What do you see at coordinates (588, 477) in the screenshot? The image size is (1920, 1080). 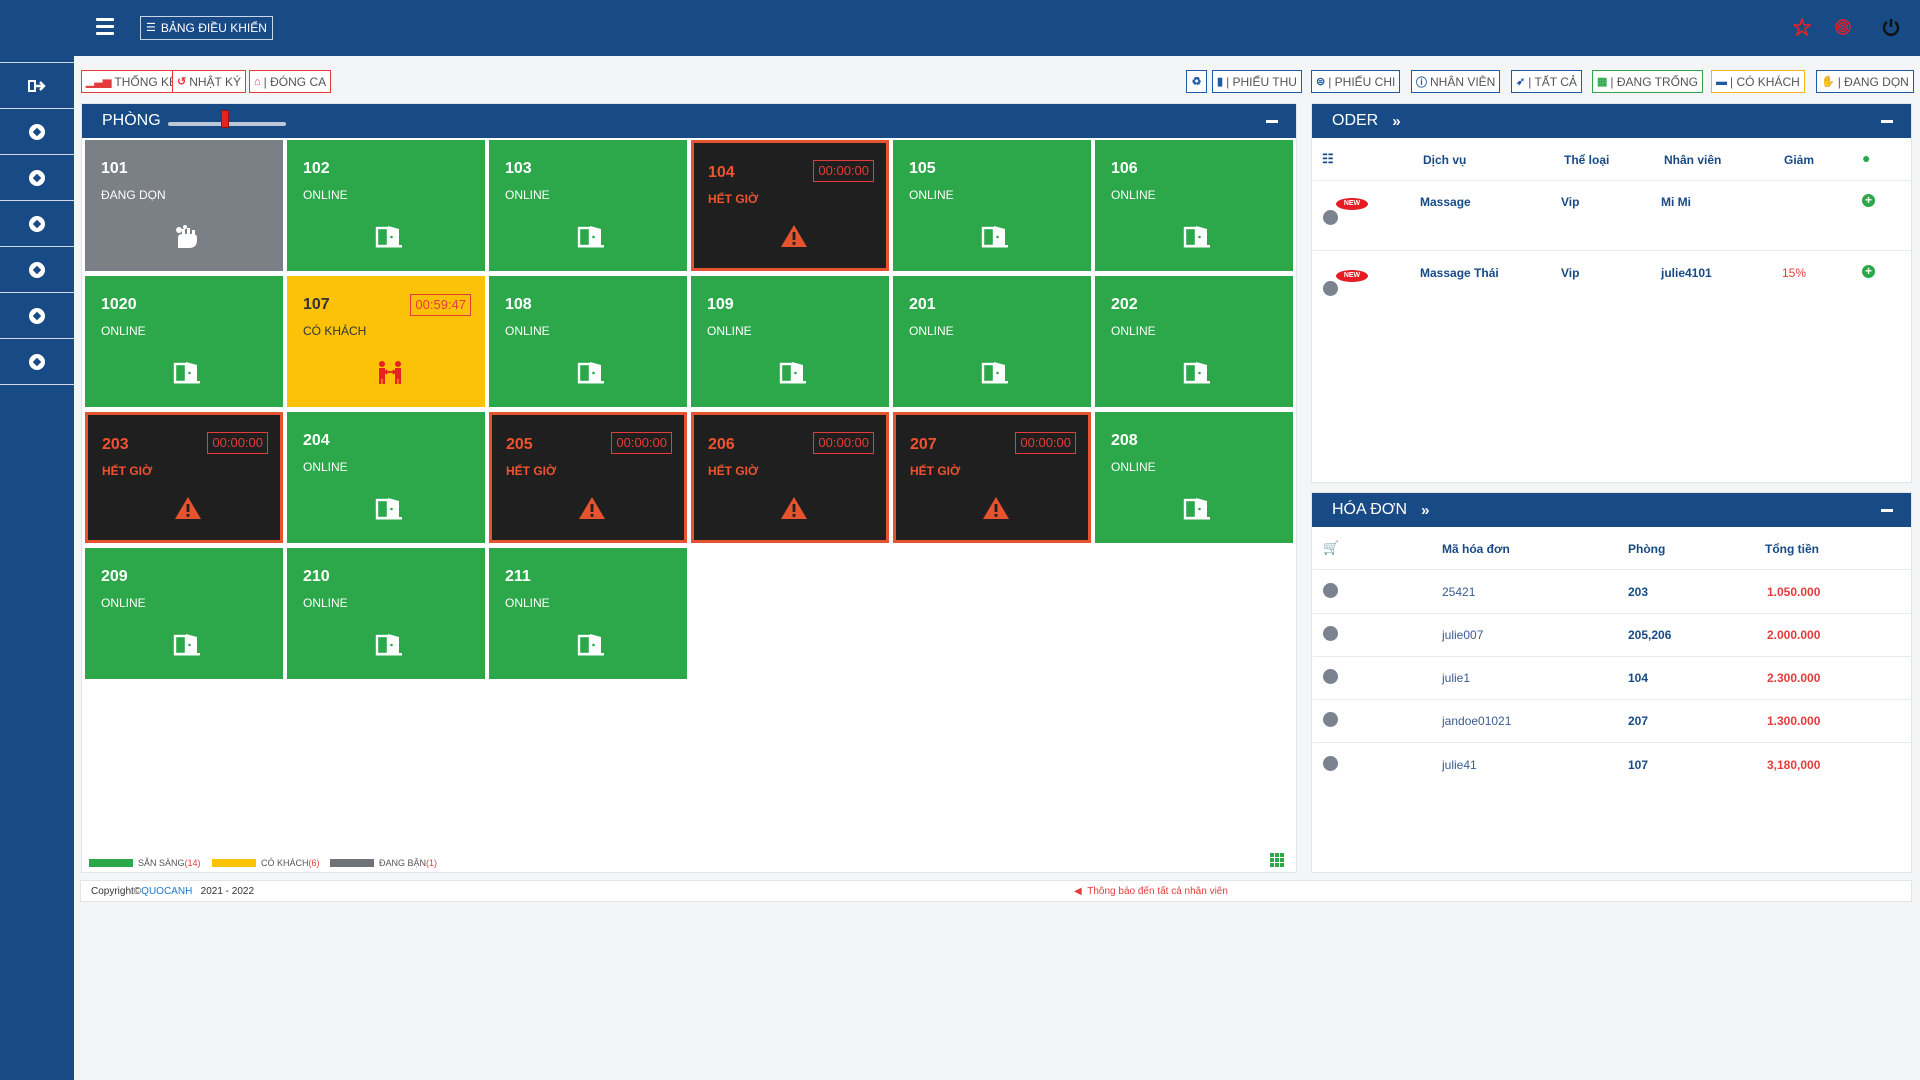 I see `room-tile-205: 205 HẾT GIỜ 00:00:00` at bounding box center [588, 477].